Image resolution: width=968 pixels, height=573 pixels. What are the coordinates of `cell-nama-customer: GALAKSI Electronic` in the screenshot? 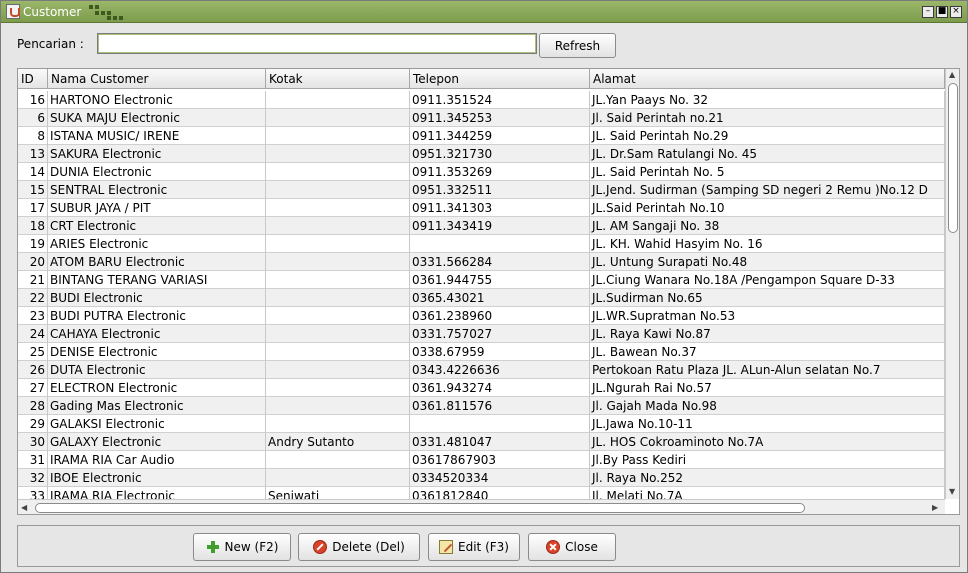 It's located at (157, 424).